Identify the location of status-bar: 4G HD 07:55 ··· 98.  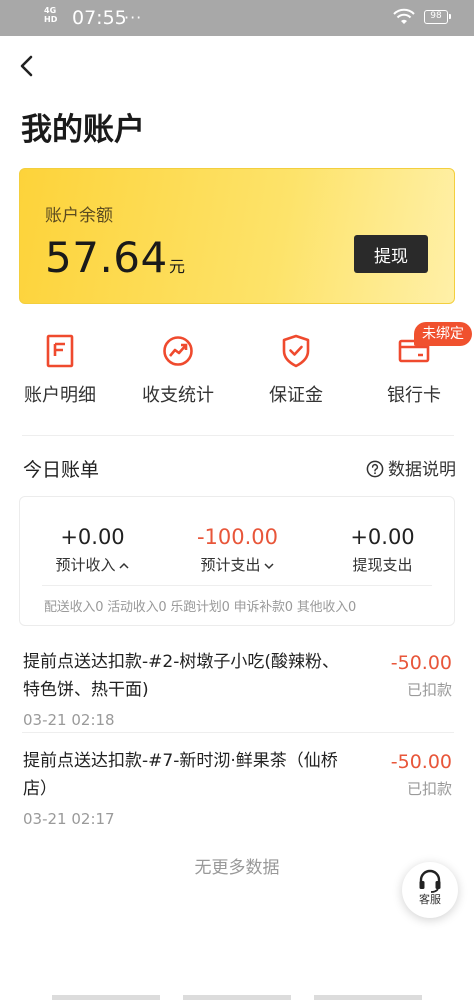
(237, 18).